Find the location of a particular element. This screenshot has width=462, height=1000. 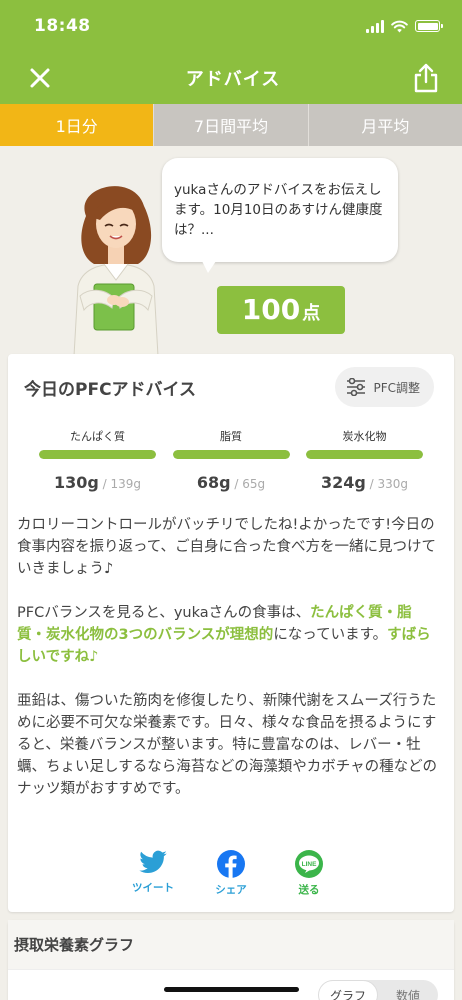

tab-7day-average: 7日間平均 is located at coordinates (230, 125).